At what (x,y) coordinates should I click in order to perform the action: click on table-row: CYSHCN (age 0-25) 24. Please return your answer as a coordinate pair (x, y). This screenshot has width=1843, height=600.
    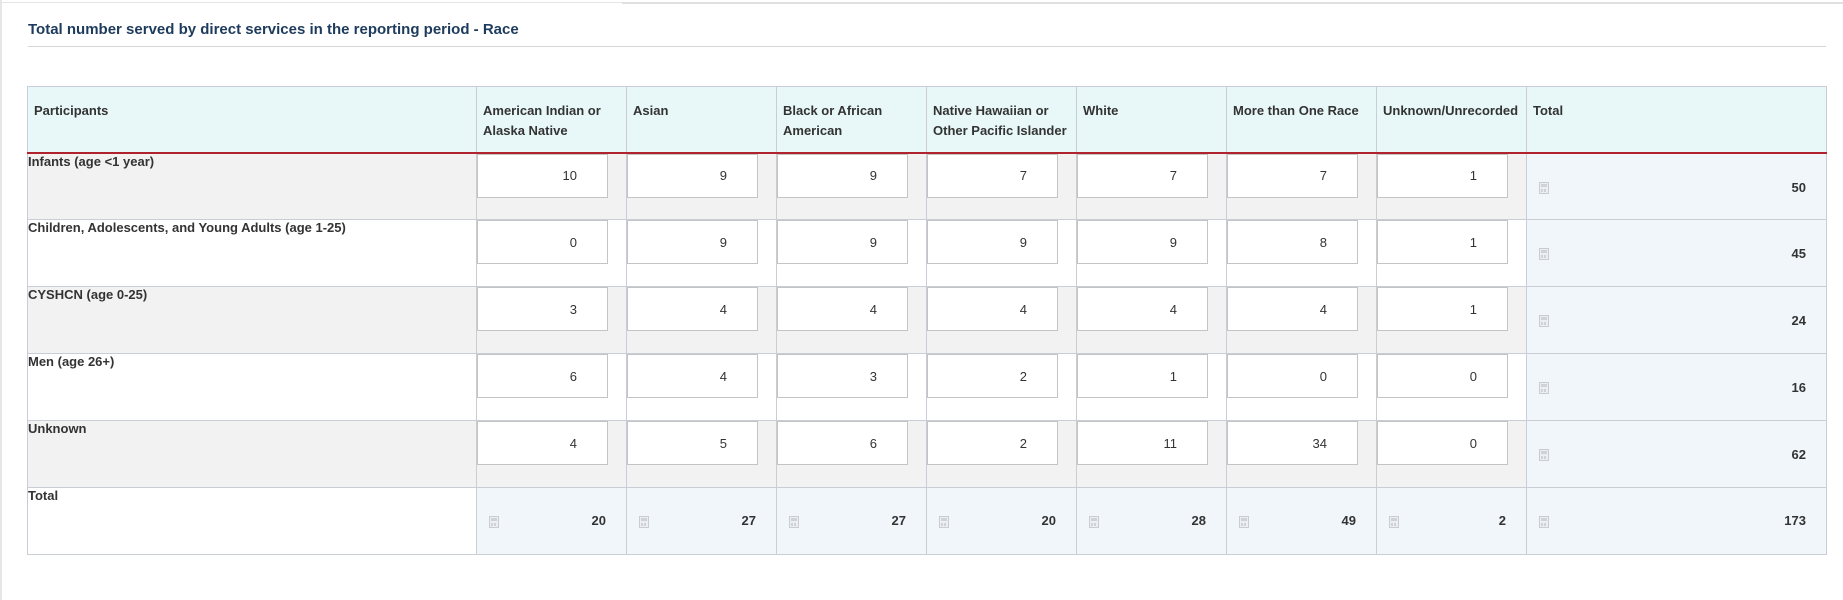
    Looking at the image, I should click on (927, 320).